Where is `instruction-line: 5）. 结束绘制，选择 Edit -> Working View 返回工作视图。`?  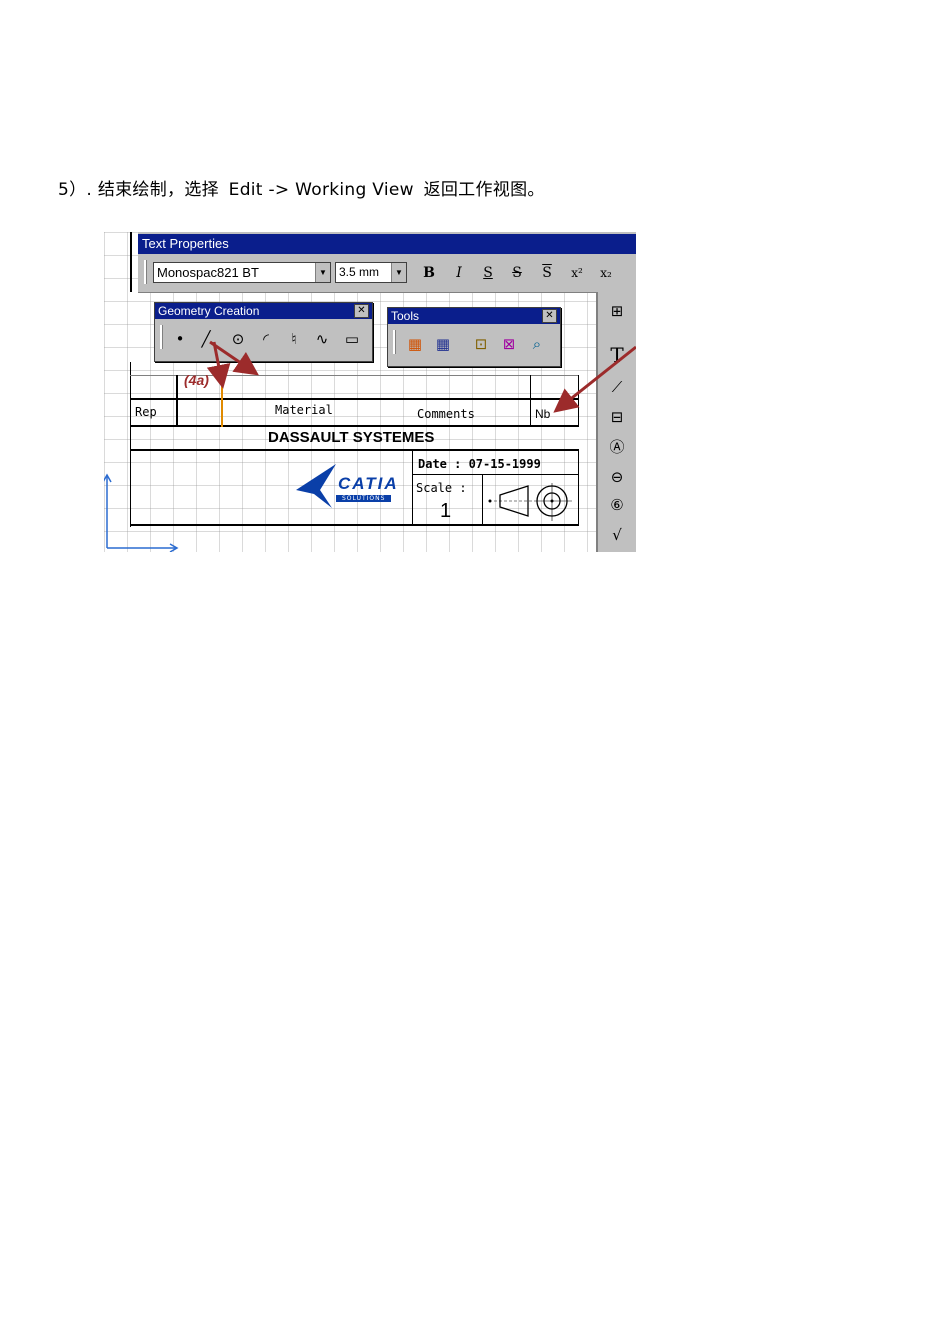
instruction-line: 5）. 结束绘制，选择 Edit -> Working View 返回工作视图。 is located at coordinates (301, 187).